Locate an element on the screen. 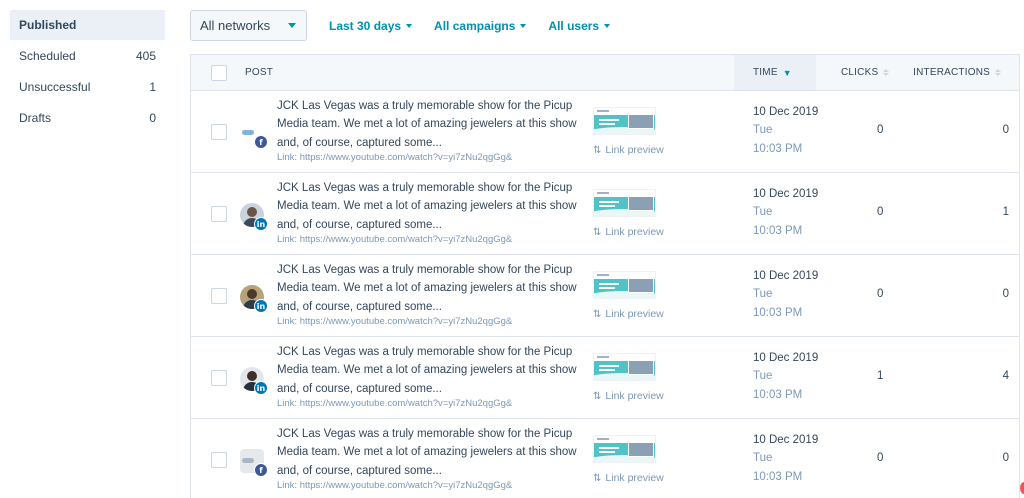 This screenshot has height=498, width=1024. interactions-value: 1 is located at coordinates (1005, 212).